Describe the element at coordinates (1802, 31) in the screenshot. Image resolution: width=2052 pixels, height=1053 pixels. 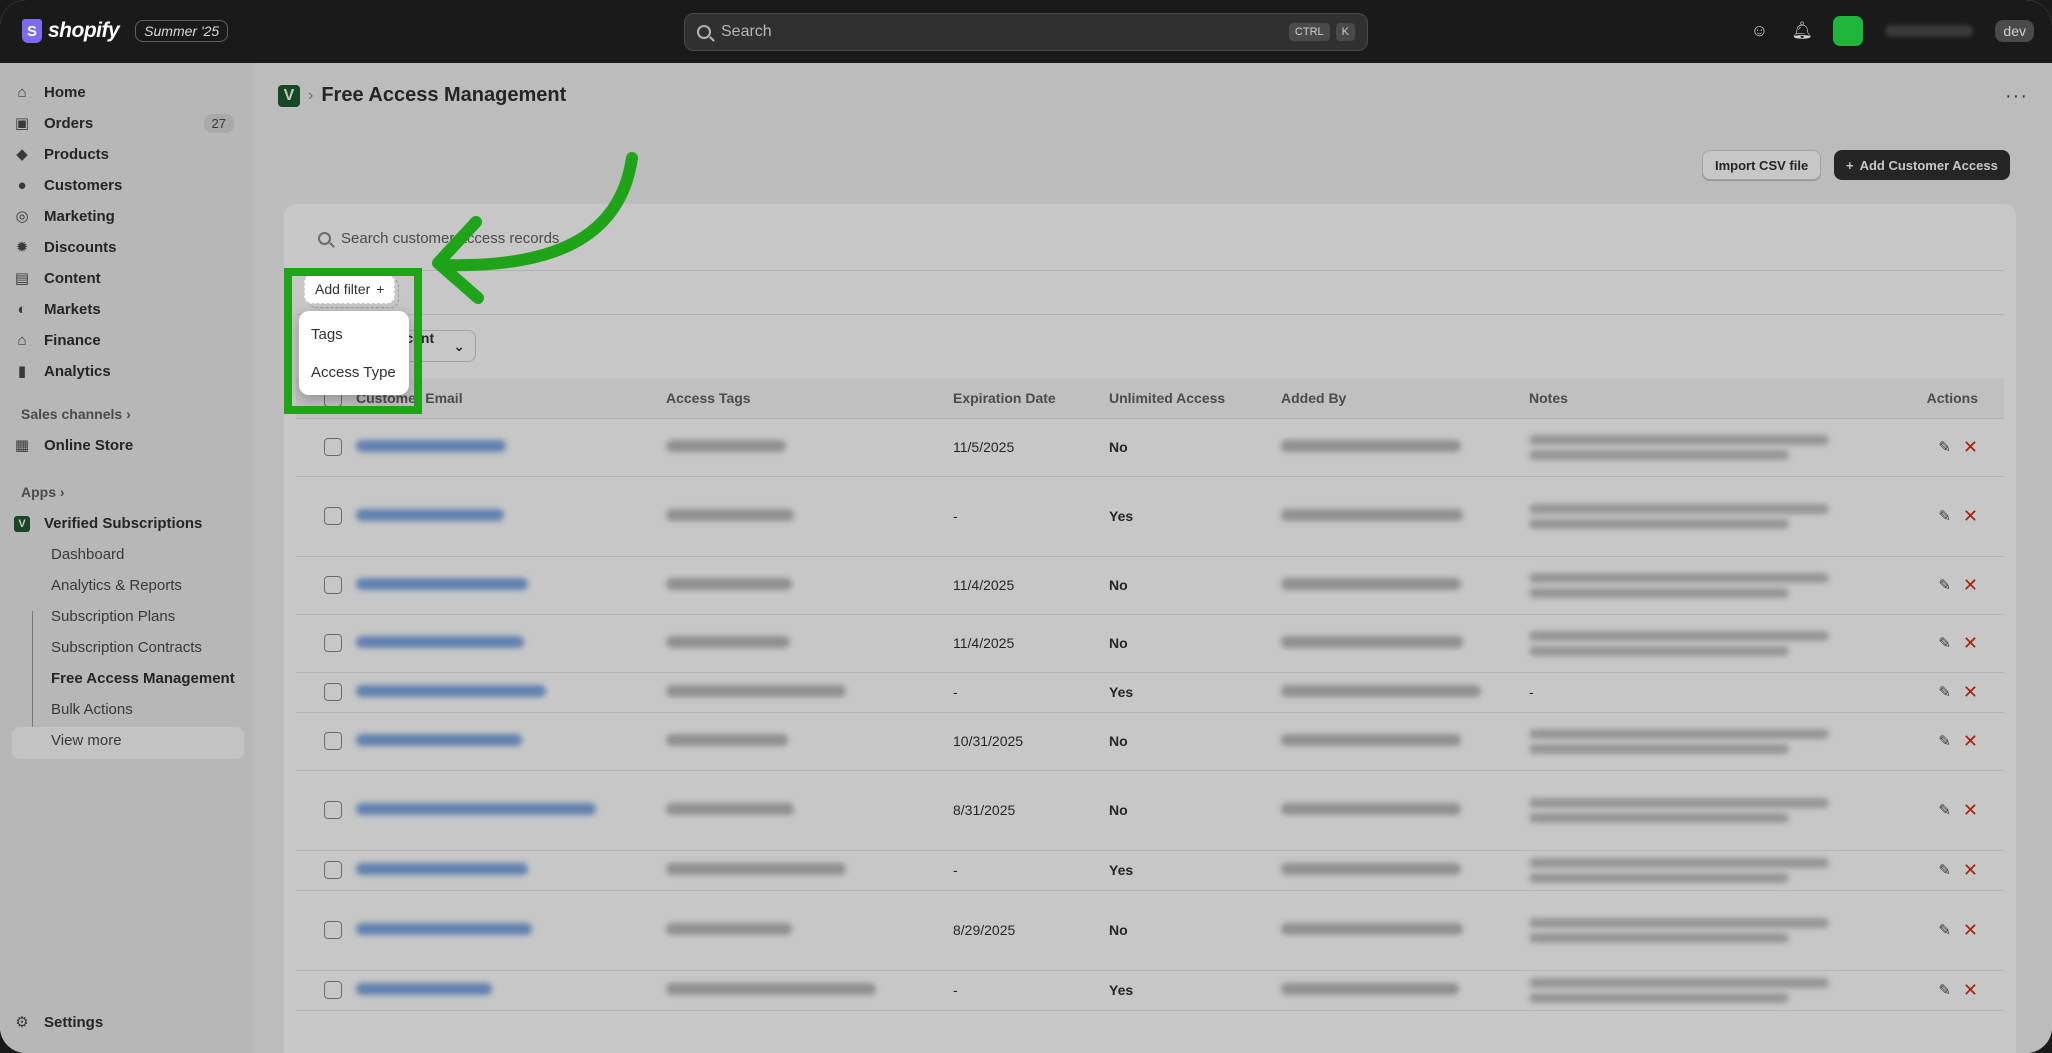
I see `bell-icon: 🔔︎` at that location.